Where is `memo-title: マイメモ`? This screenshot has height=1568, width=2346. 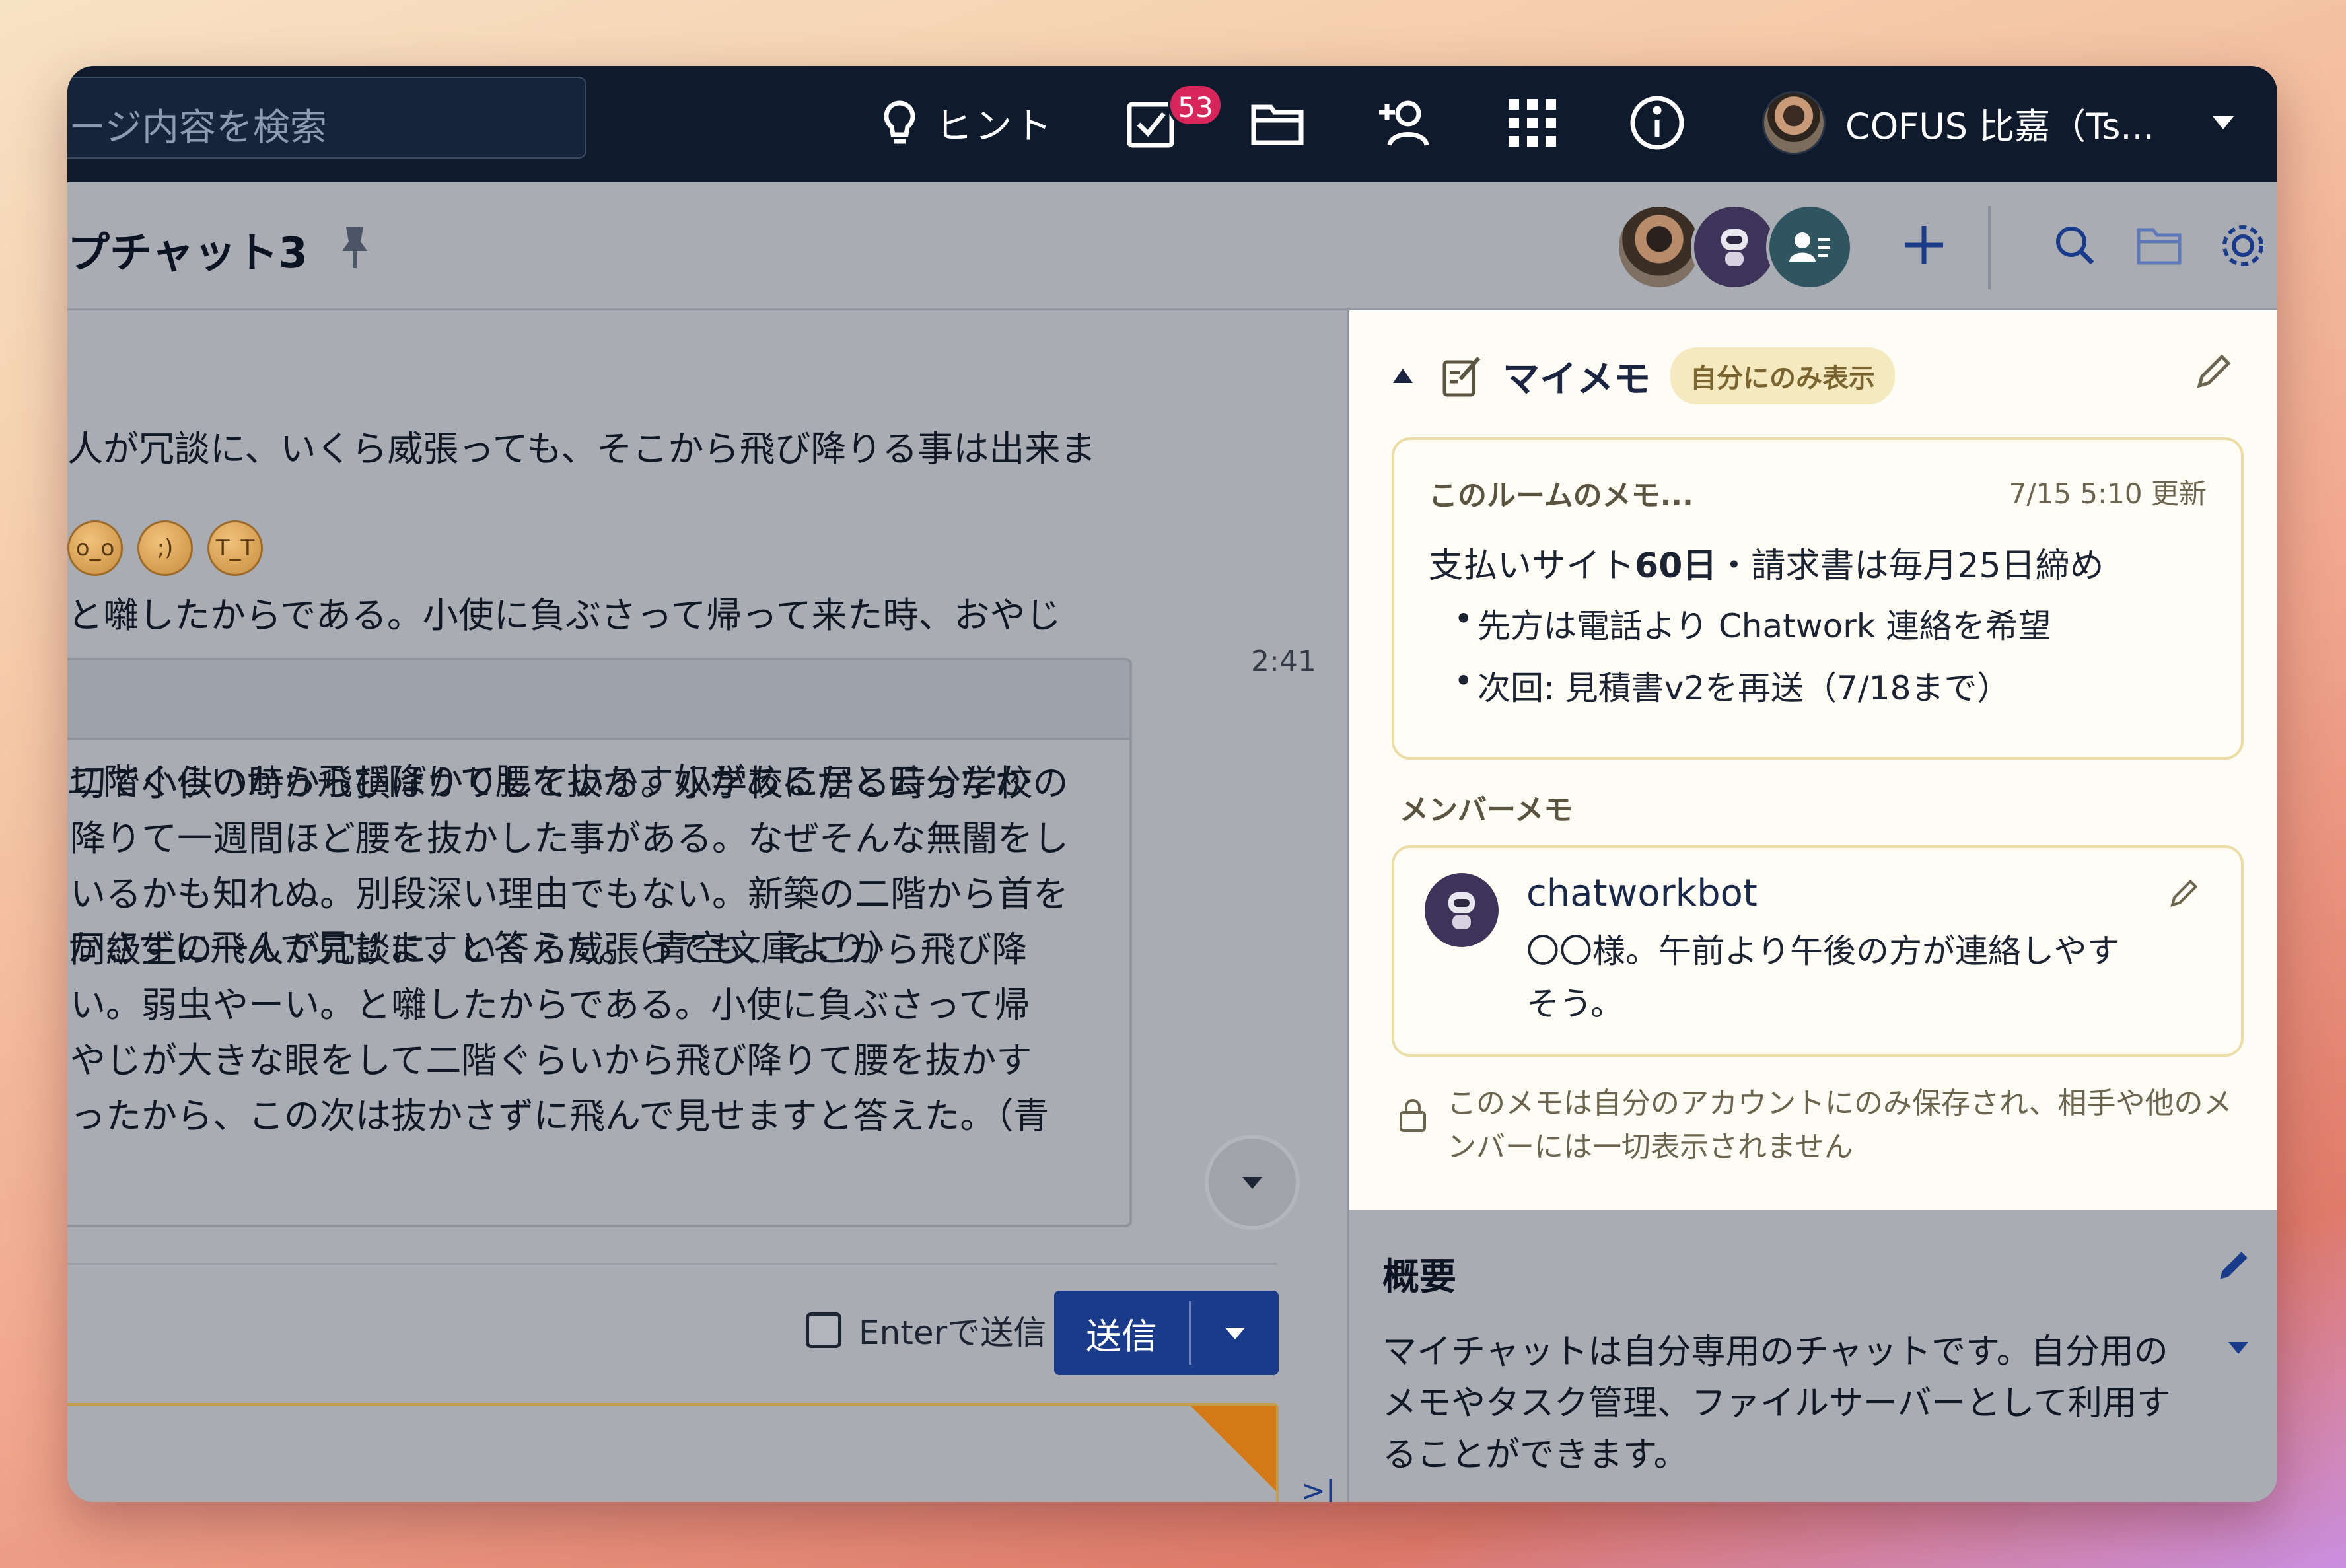 memo-title: マイメモ is located at coordinates (1577, 379).